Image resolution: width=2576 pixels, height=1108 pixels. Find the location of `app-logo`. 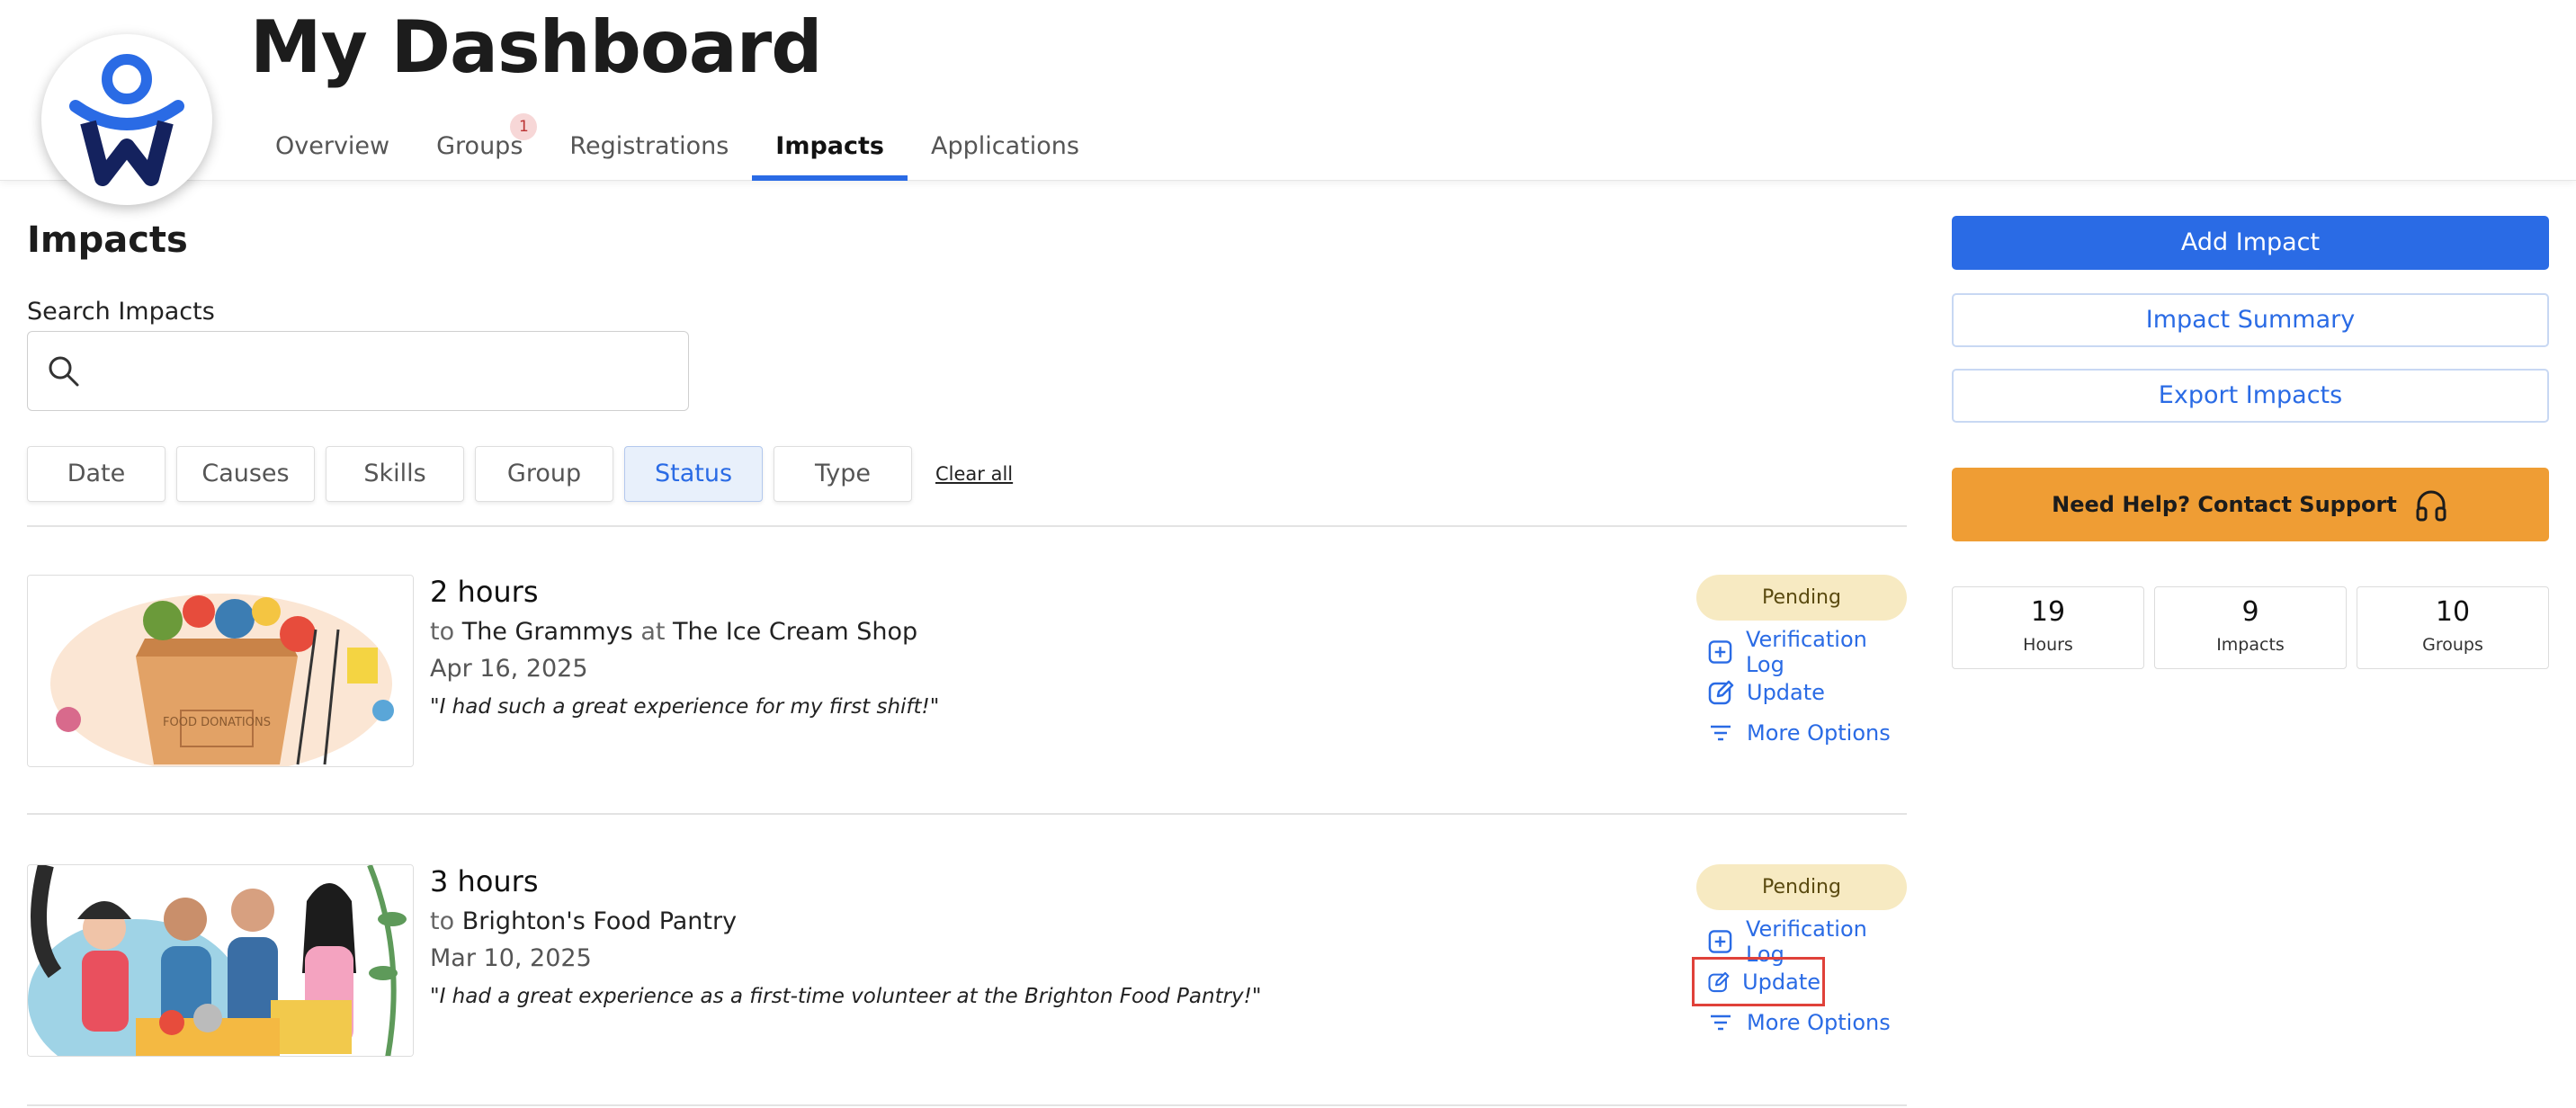

app-logo is located at coordinates (126, 120).